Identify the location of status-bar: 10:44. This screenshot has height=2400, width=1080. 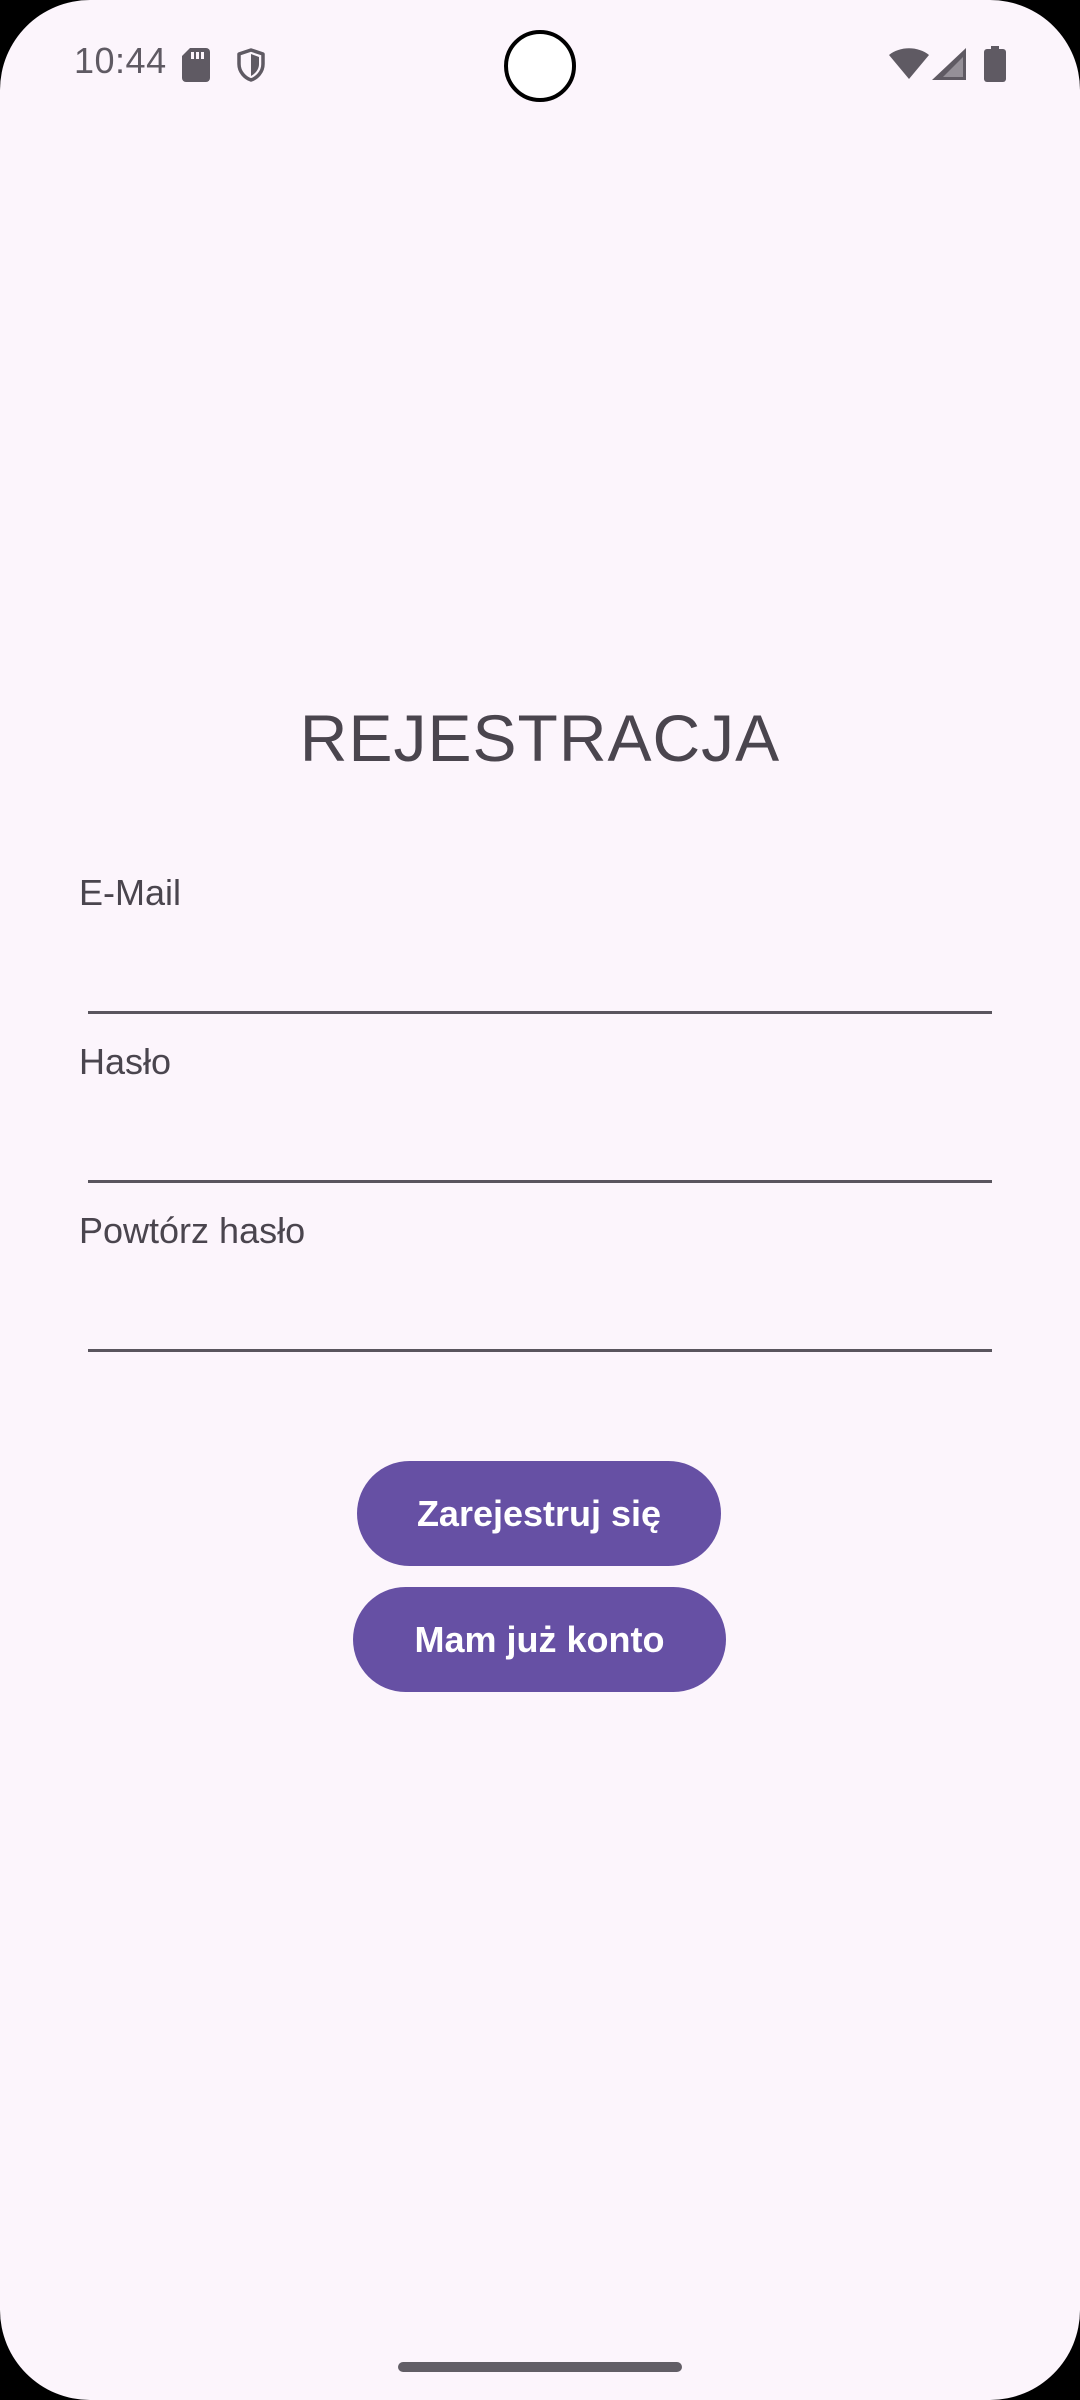
(540, 65).